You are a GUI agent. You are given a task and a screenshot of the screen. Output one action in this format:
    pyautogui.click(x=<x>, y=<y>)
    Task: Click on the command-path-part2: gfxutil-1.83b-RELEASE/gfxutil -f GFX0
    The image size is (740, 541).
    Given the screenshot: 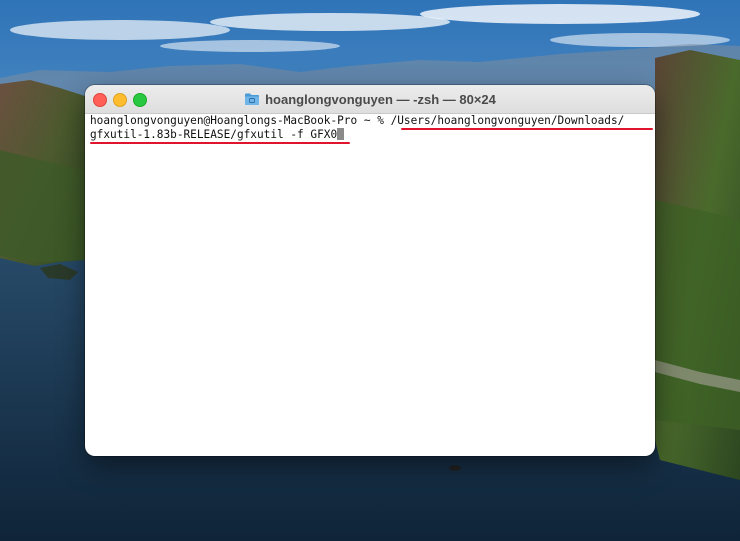 What is the action you would take?
    pyautogui.click(x=214, y=134)
    